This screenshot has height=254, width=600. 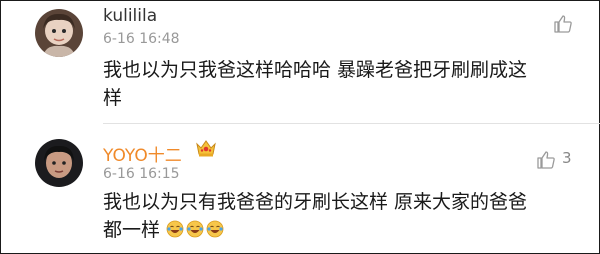 What do you see at coordinates (567, 158) in the screenshot?
I see `like-count: 3` at bounding box center [567, 158].